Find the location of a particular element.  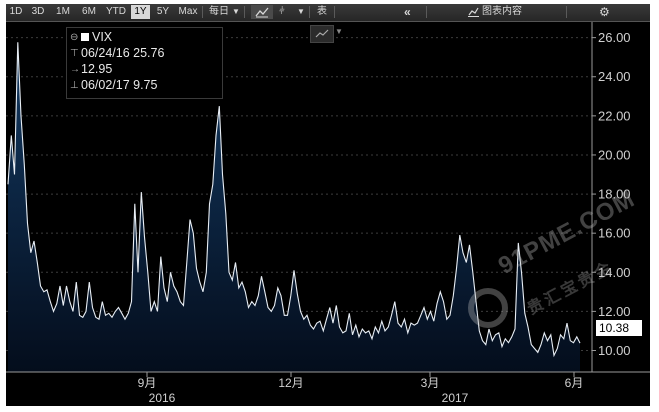

y-tick-label: 18.00 is located at coordinates (614, 194).